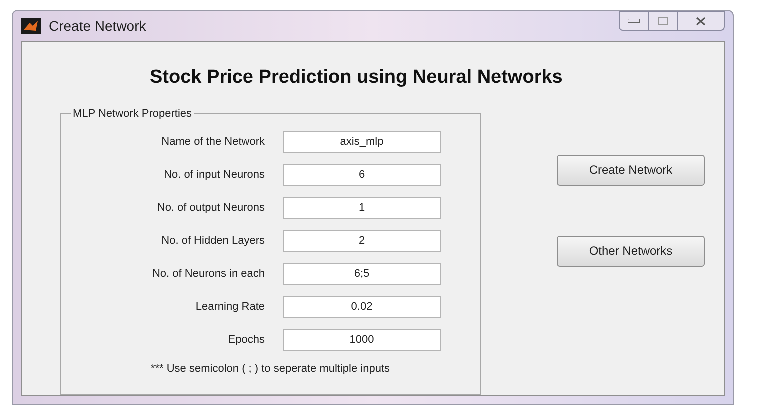 This screenshot has height=408, width=760. Describe the element at coordinates (362, 175) in the screenshot. I see `input-field: 6` at that location.